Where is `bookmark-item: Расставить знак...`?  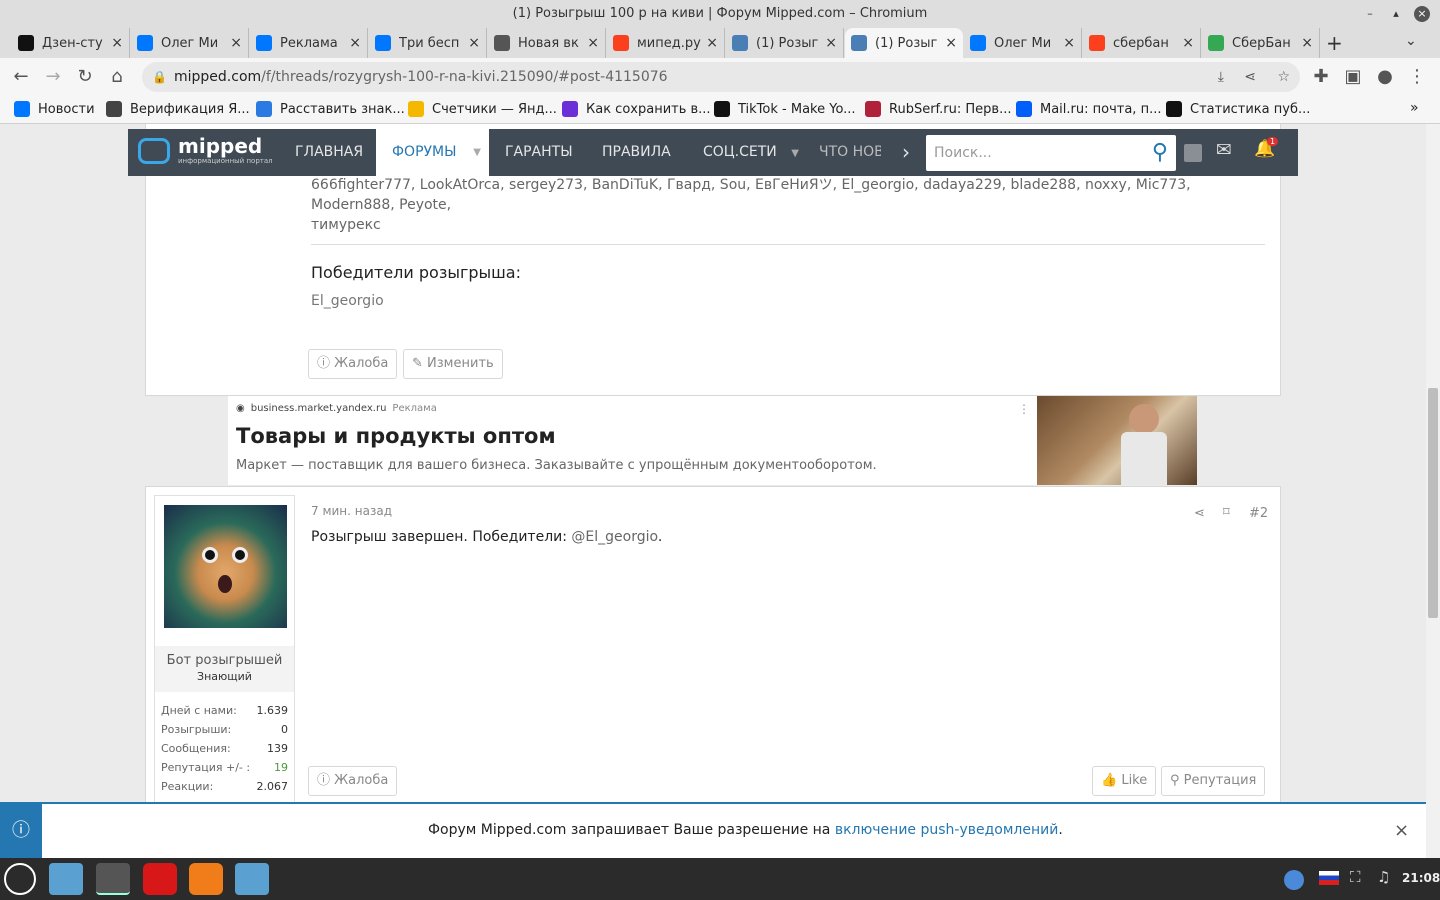
bookmark-item: Расставить знак... is located at coordinates (330, 109).